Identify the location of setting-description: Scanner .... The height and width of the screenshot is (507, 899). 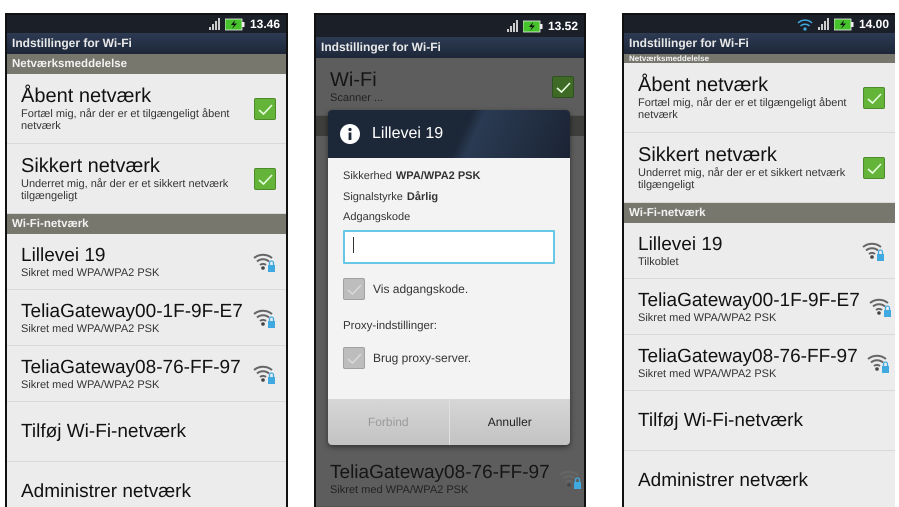
(357, 98).